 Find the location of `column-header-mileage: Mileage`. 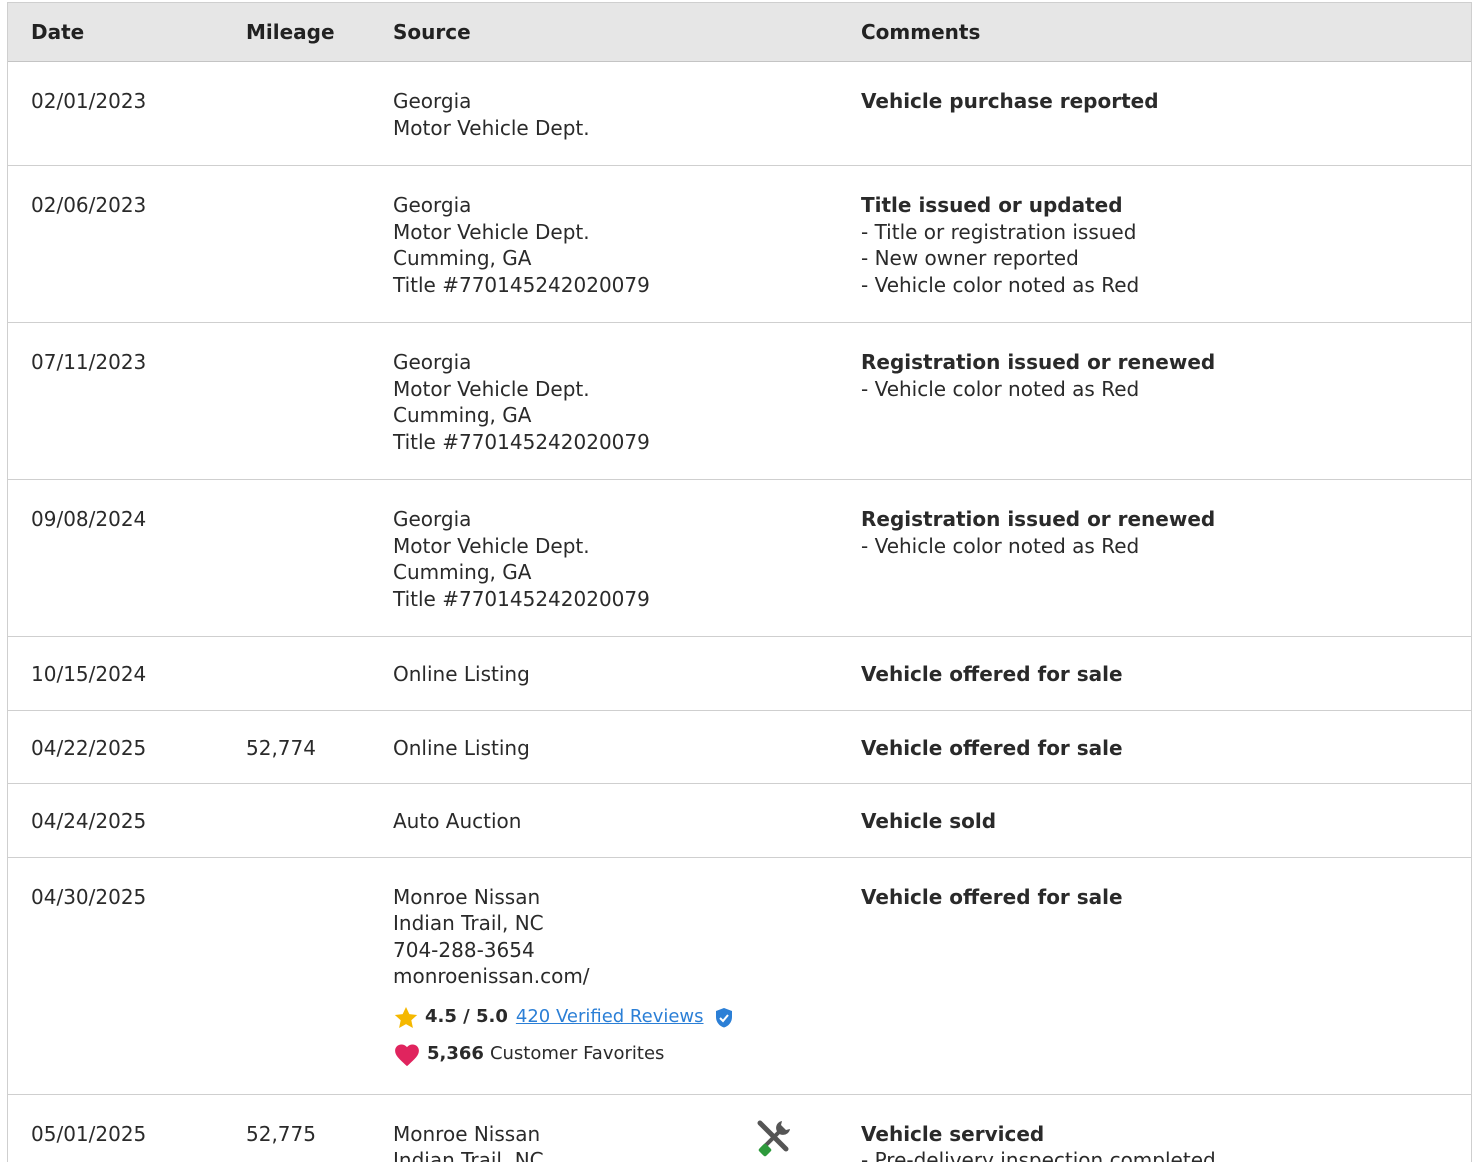

column-header-mileage: Mileage is located at coordinates (296, 32).